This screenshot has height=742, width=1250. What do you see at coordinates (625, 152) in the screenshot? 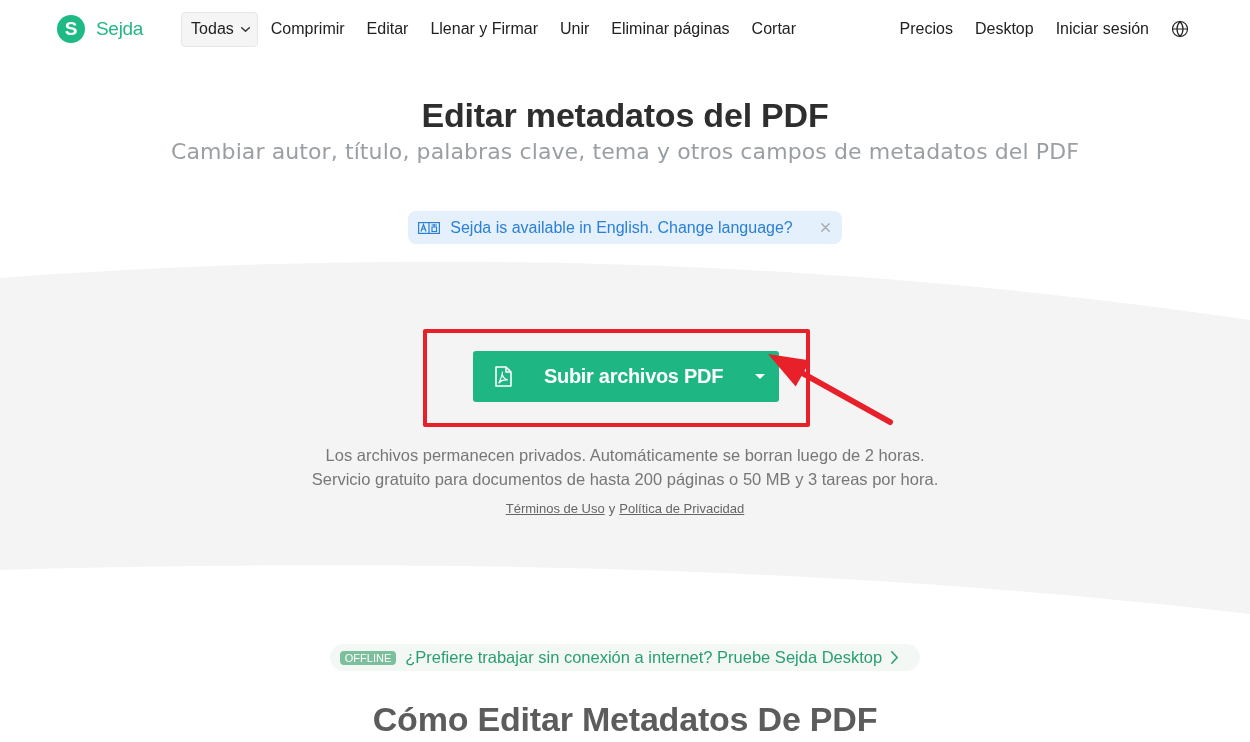
I see `page-subtitle: Cambiar autor, título, palabras clave, tema y otros campos de metadatos del PDF` at bounding box center [625, 152].